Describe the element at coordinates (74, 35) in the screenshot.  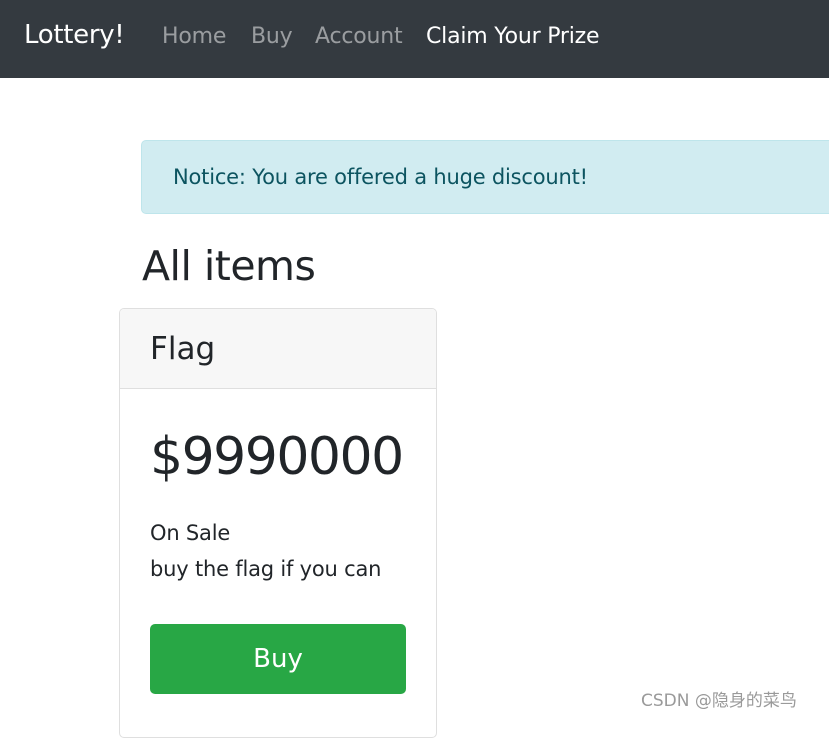
I see `navbar-brand: Lottery!` at that location.